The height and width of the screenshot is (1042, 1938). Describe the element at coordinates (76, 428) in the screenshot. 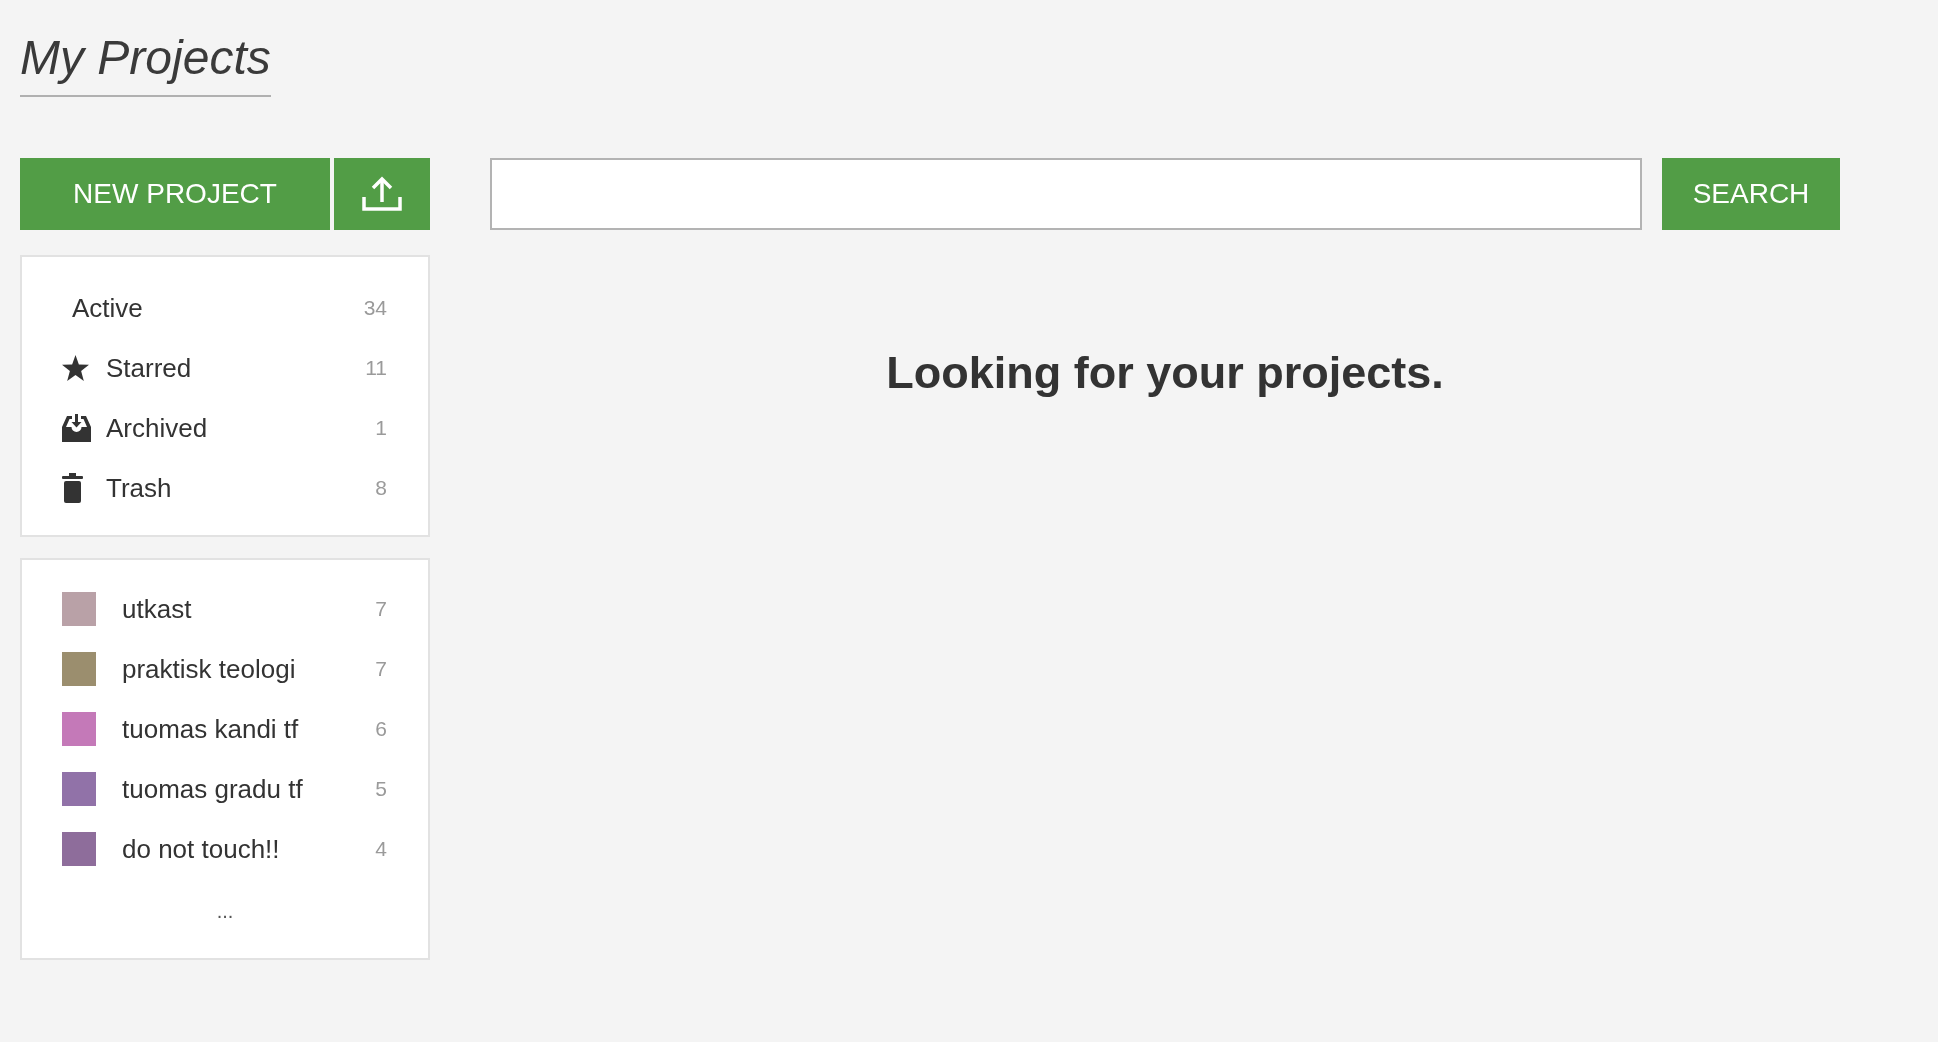

I see `inbox-download-icon` at that location.